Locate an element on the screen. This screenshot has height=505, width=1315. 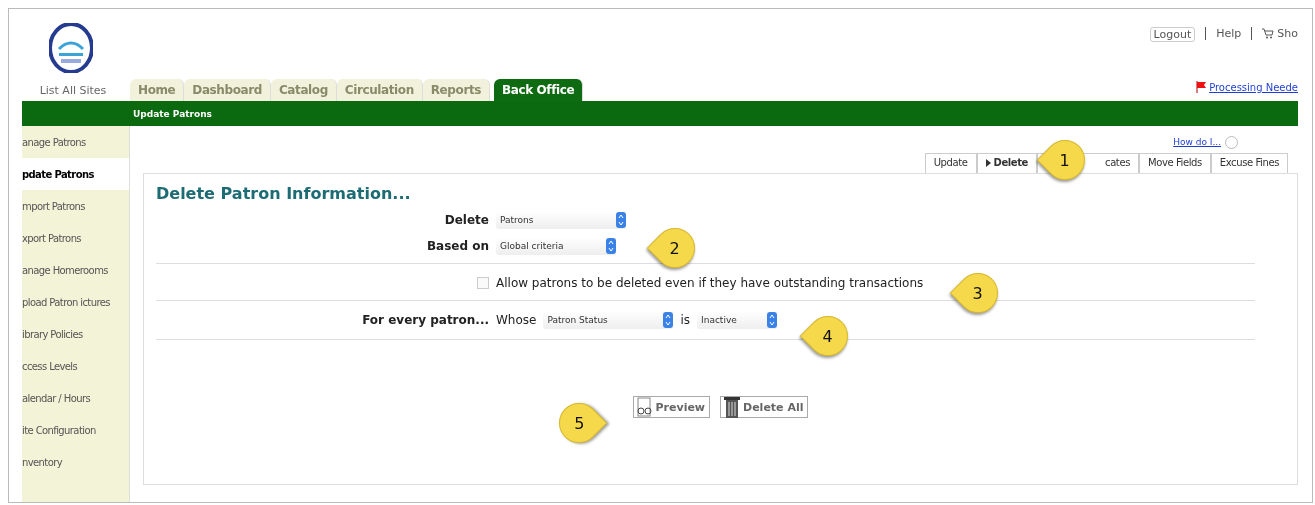
dropdown: Patron Status is located at coordinates (608, 320).